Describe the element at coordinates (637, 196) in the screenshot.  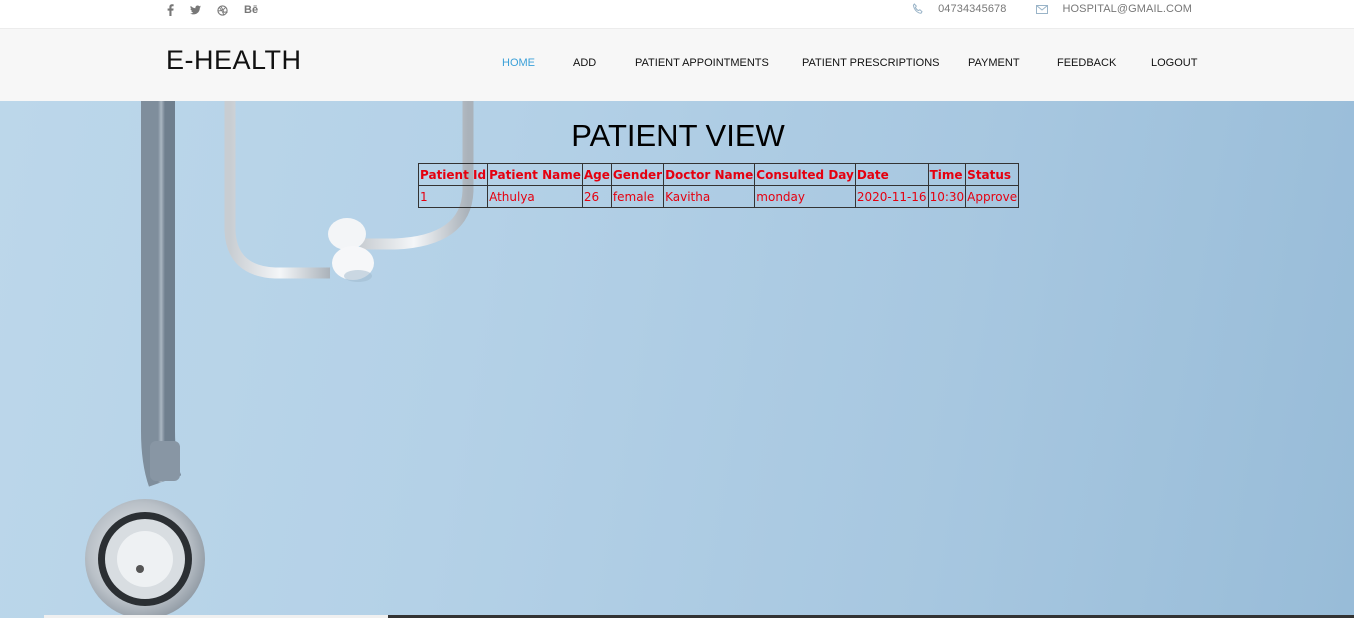
I see `table-cell: female` at that location.